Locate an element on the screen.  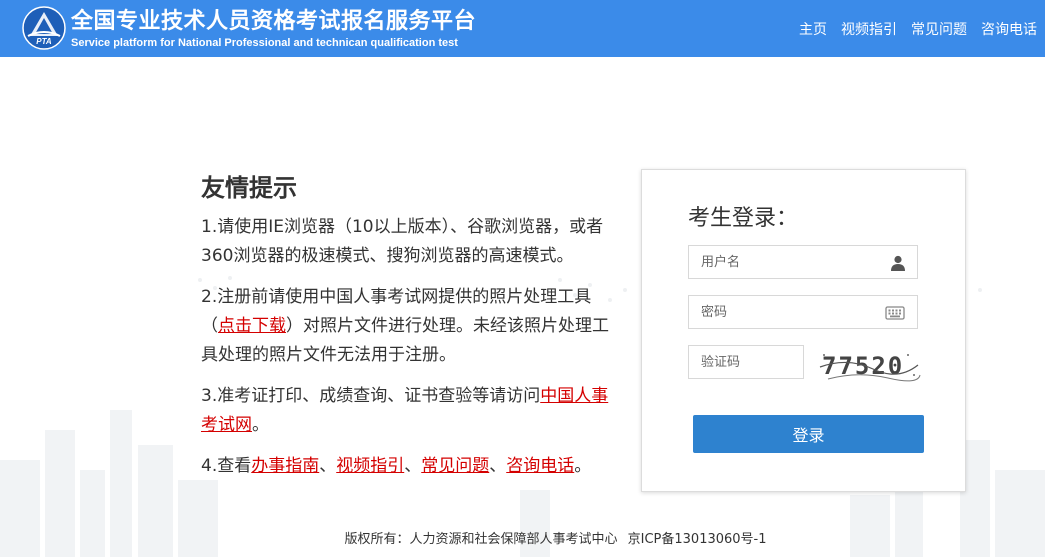
username-input is located at coordinates (785, 262).